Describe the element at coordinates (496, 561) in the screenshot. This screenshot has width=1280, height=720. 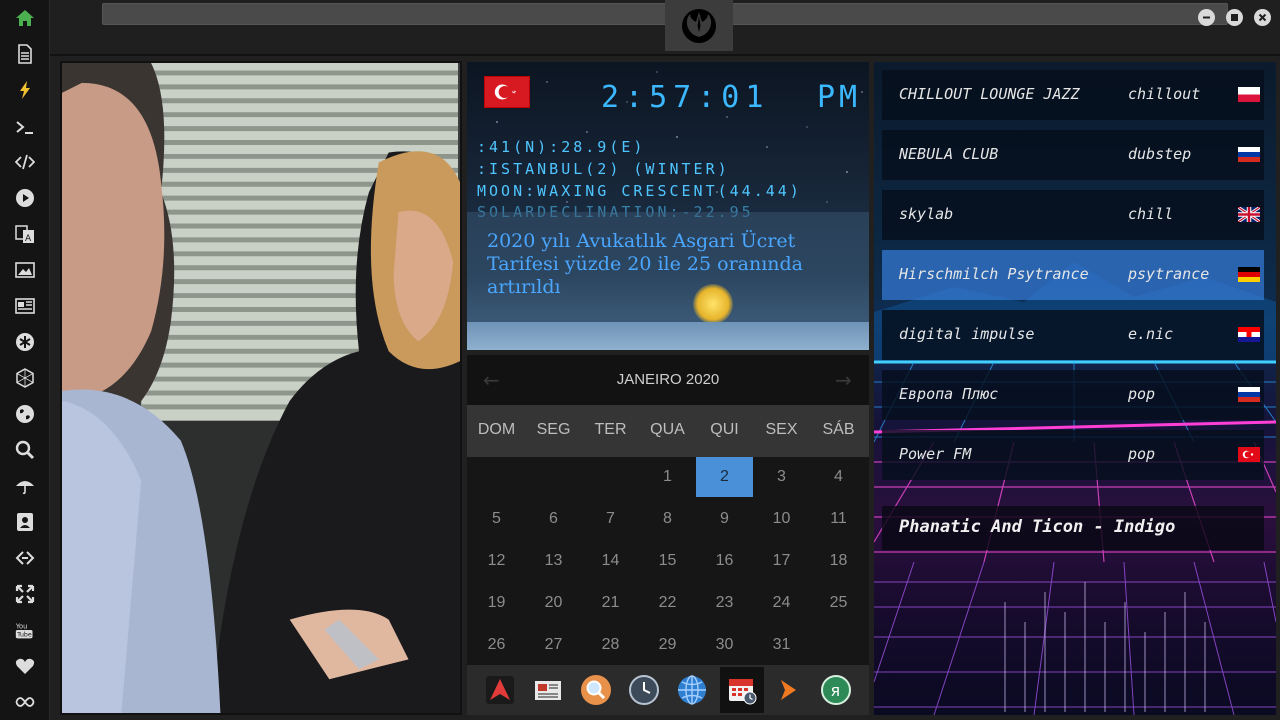
I see `calendar-day: 12` at that location.